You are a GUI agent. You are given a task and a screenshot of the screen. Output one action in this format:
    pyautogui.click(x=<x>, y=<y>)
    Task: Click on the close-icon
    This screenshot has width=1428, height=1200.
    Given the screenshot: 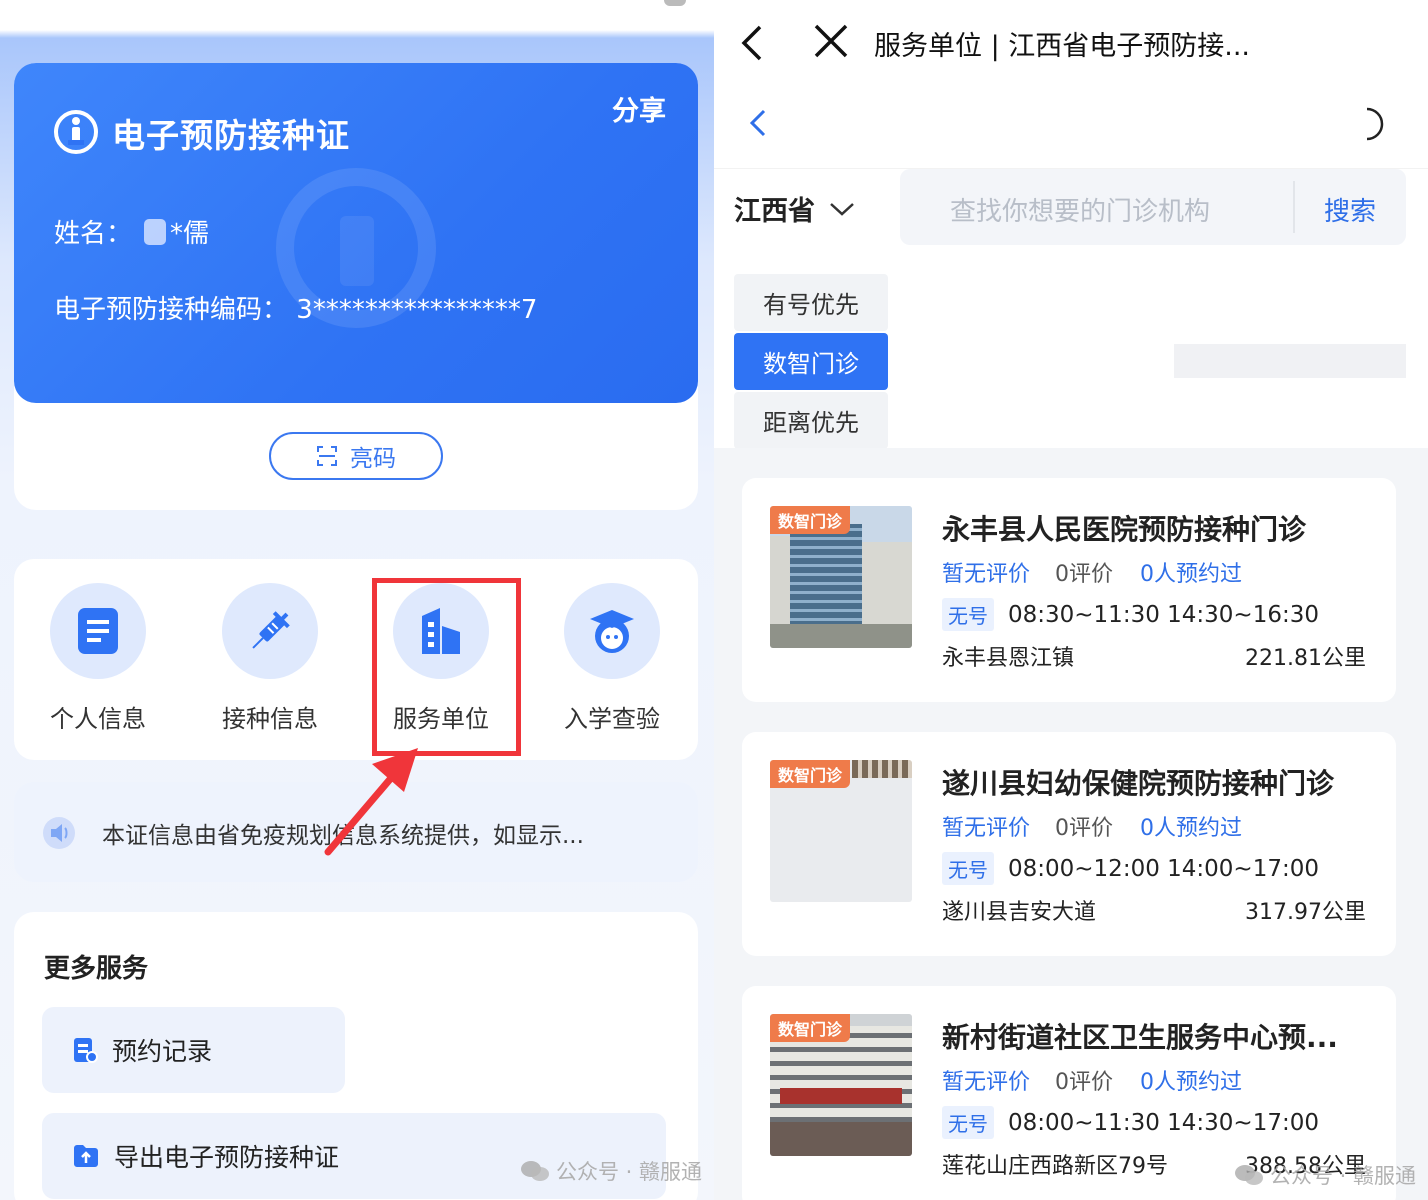 What is the action you would take?
    pyautogui.click(x=831, y=41)
    